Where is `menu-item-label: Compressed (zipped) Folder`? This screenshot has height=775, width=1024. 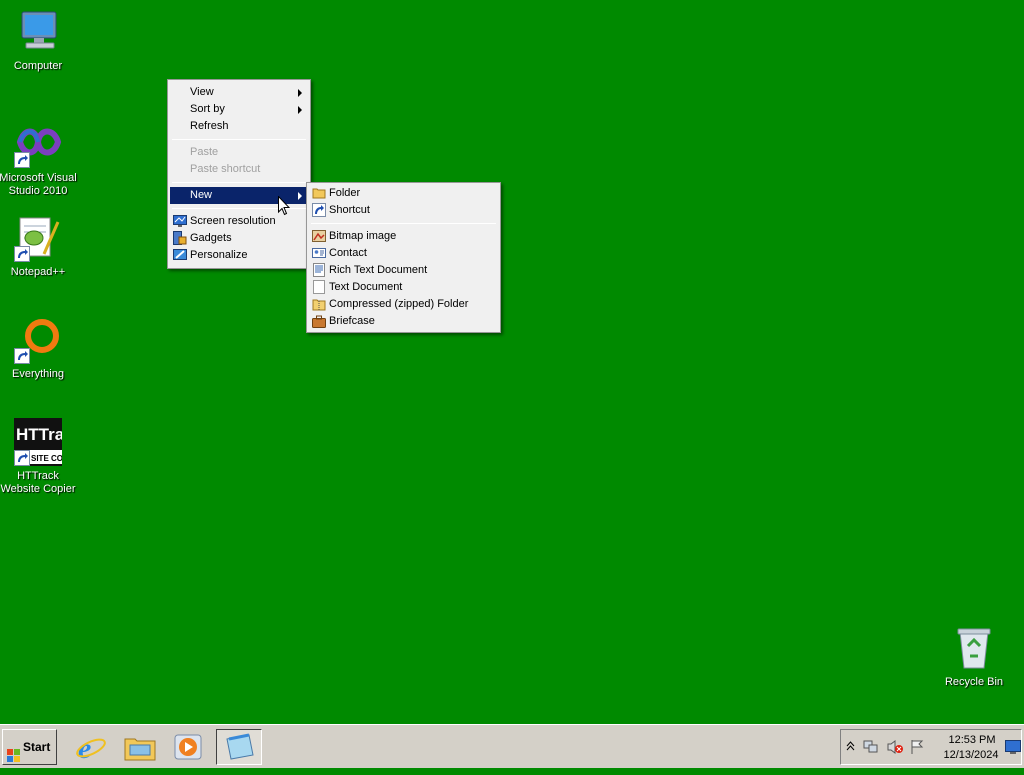
menu-item-label: Compressed (zipped) Folder is located at coordinates (399, 304).